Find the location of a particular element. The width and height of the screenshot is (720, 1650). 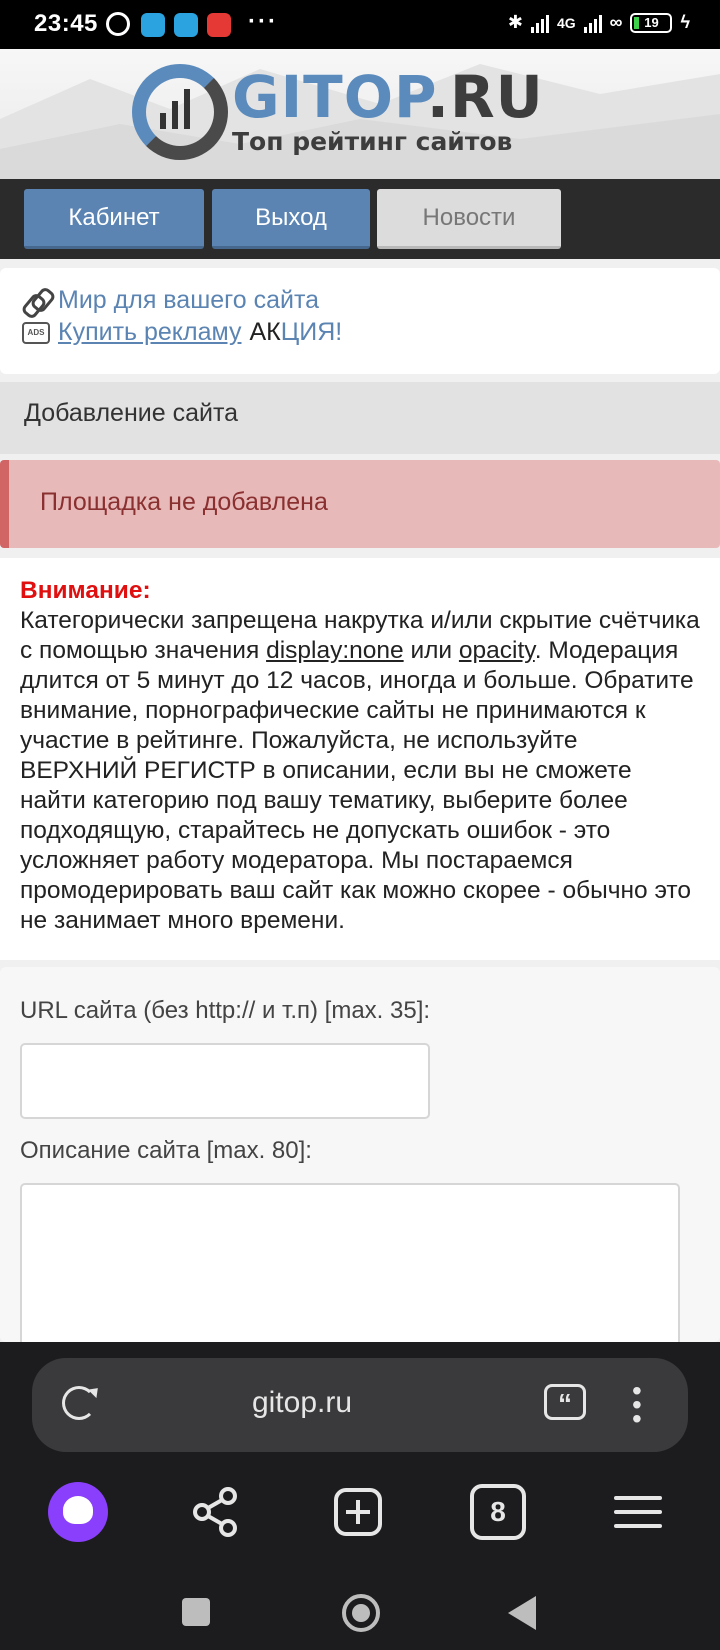

ad-link-label: Мир для вашего сайта is located at coordinates (189, 300).